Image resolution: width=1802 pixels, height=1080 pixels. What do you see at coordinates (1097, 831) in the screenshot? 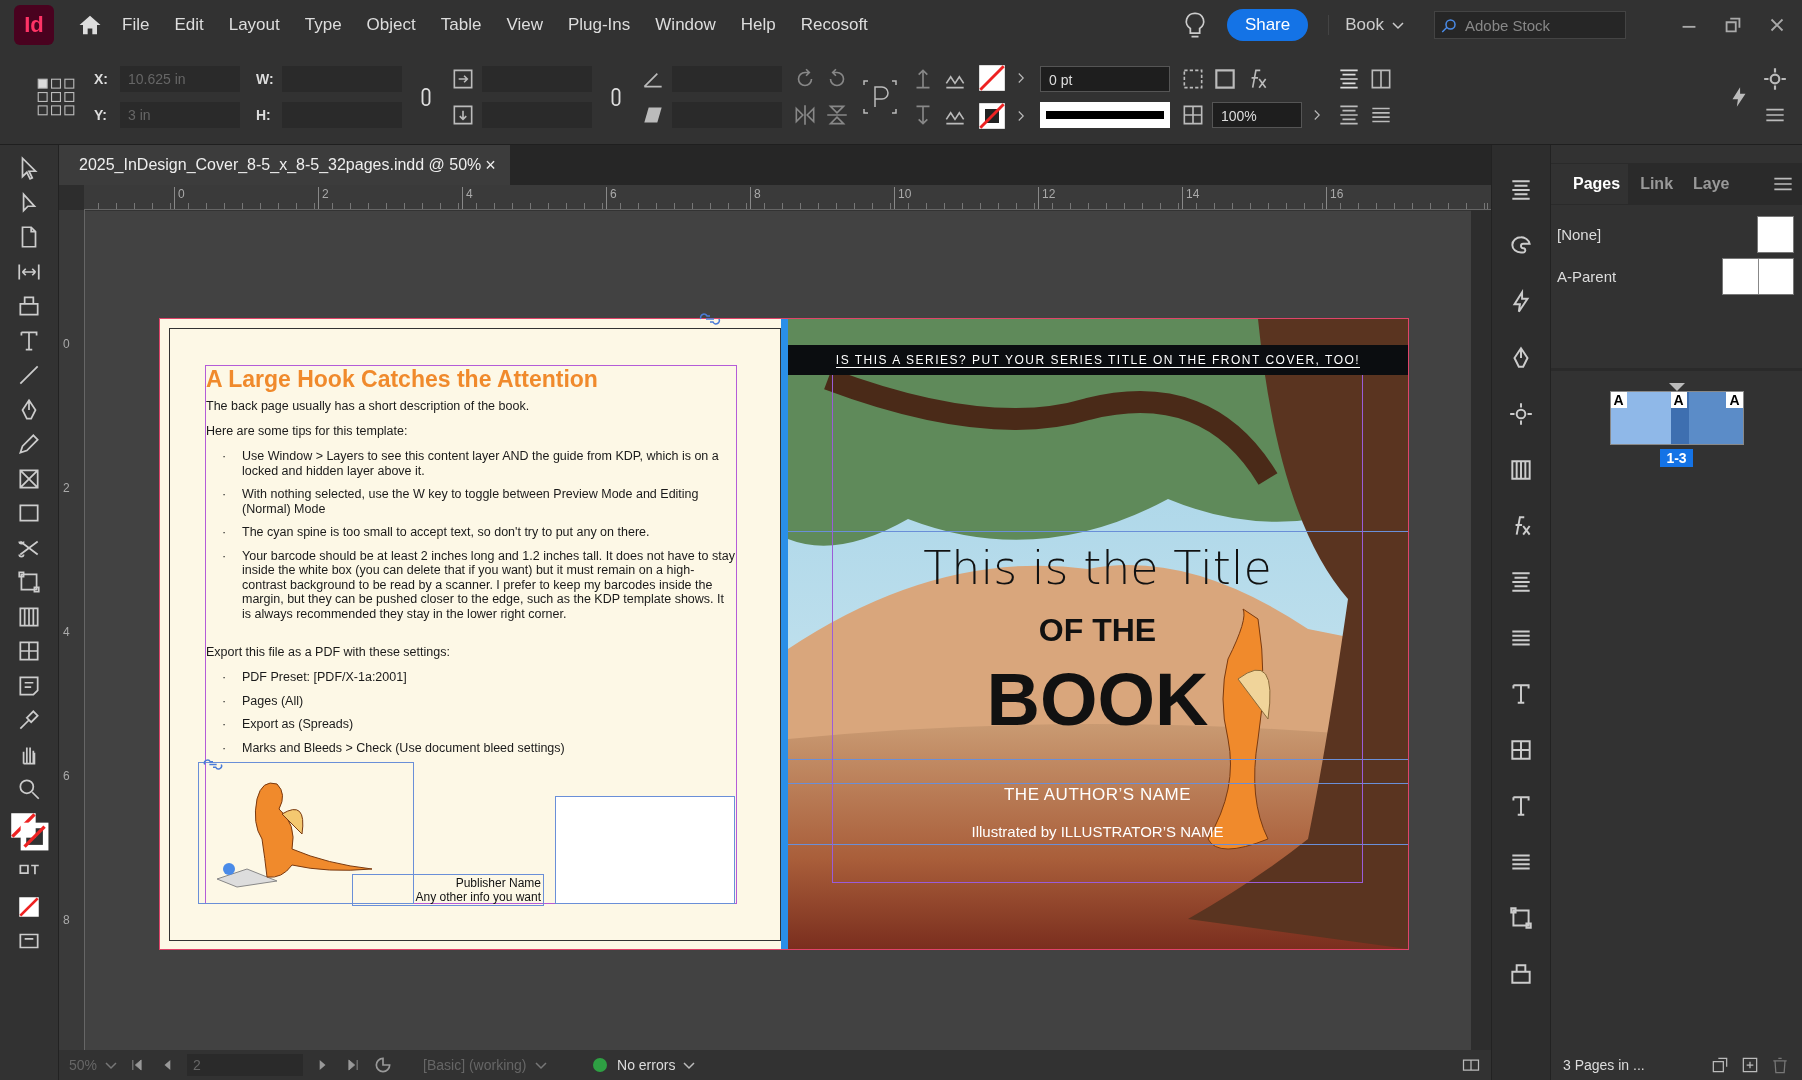
I see `illustrator-credit: Illustrated by ILLUSTRATOR’S NAME` at bounding box center [1097, 831].